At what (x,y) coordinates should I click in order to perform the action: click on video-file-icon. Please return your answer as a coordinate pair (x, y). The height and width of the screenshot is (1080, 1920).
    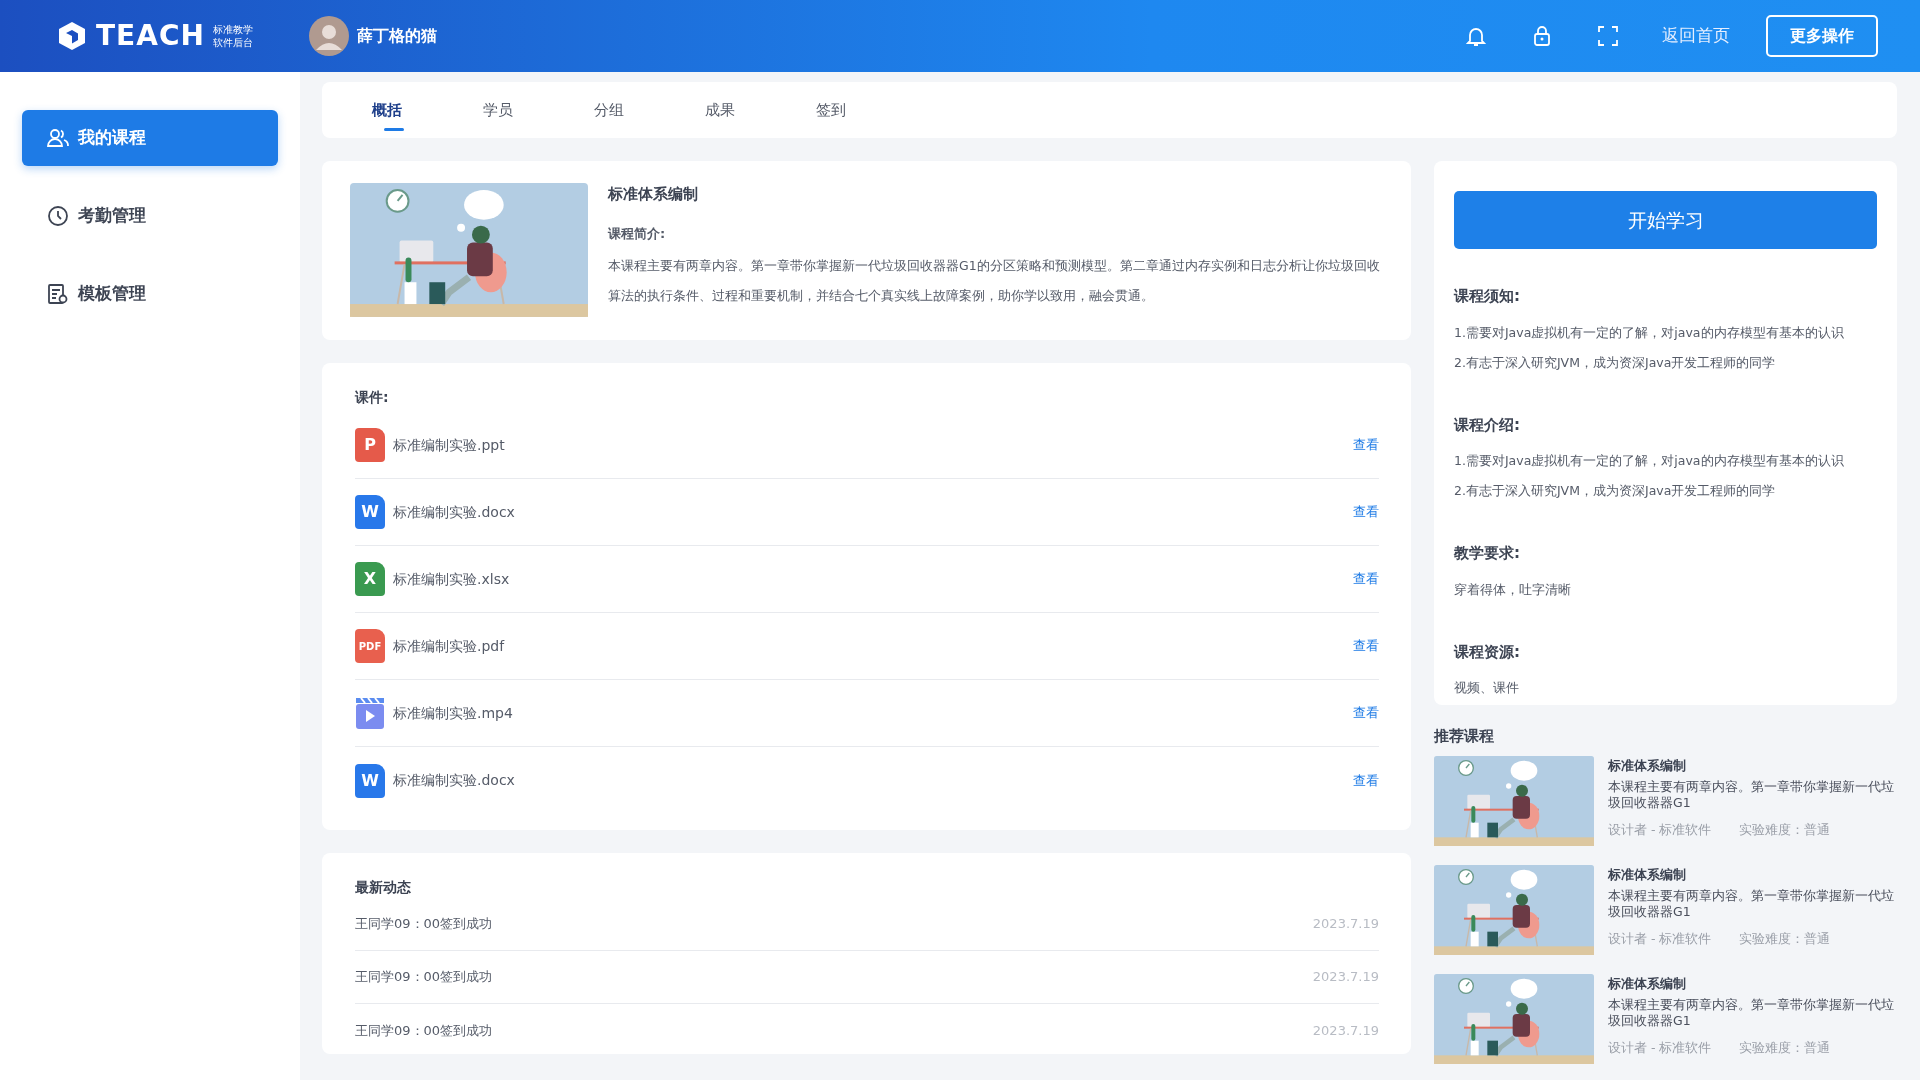
    Looking at the image, I should click on (370, 713).